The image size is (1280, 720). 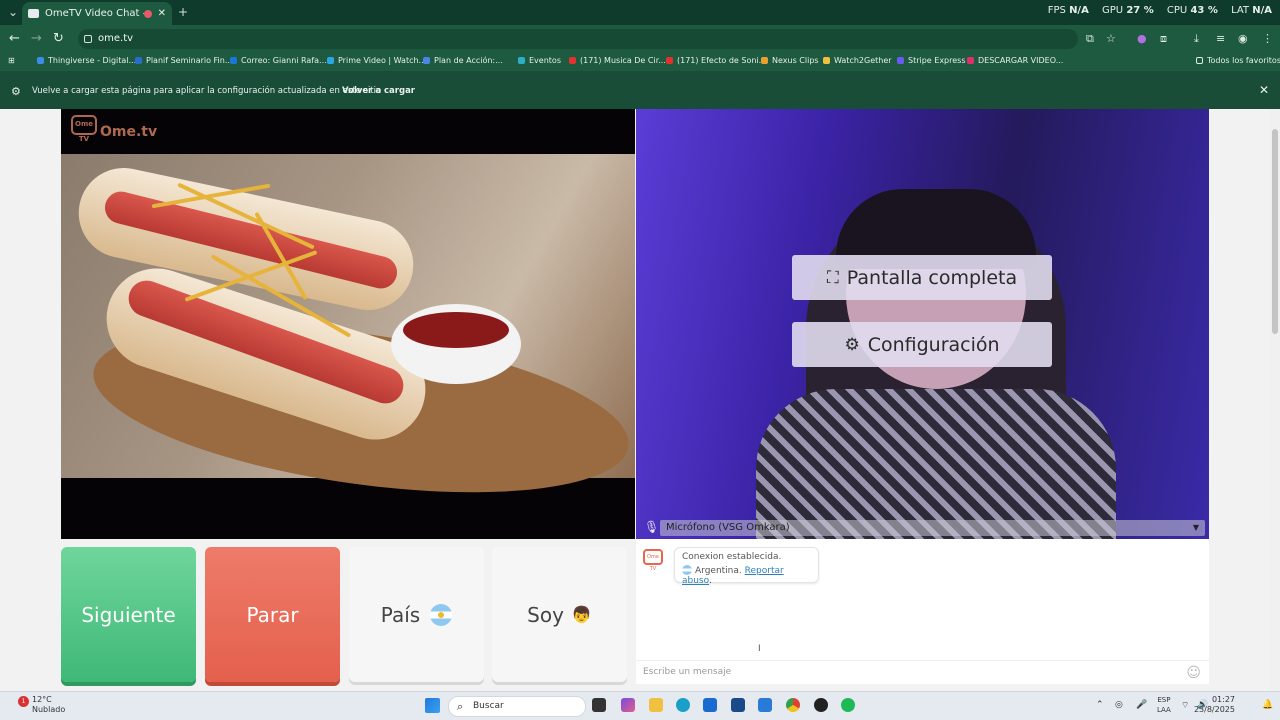 I want to click on notifications-icon: 🔔, so click(x=1267, y=705).